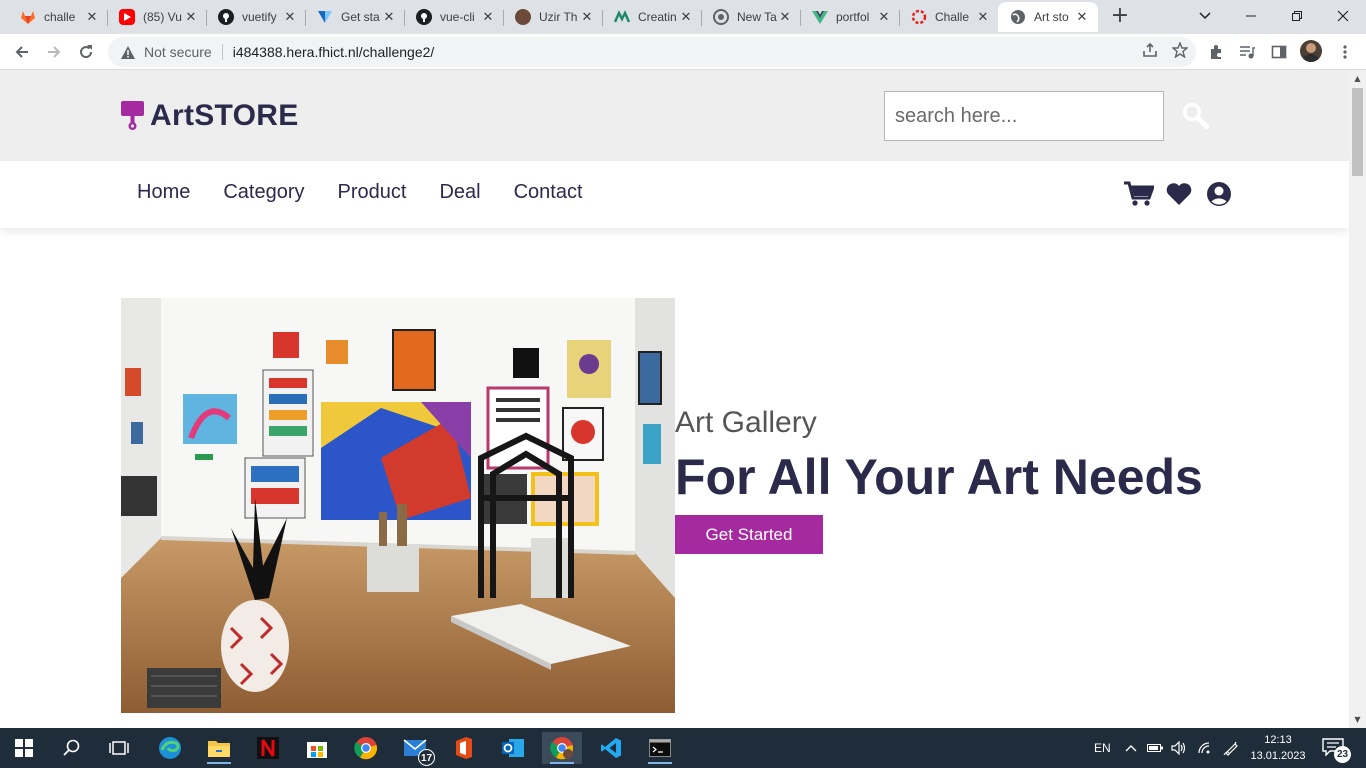 The image size is (1366, 768). I want to click on share-icon, so click(1150, 51).